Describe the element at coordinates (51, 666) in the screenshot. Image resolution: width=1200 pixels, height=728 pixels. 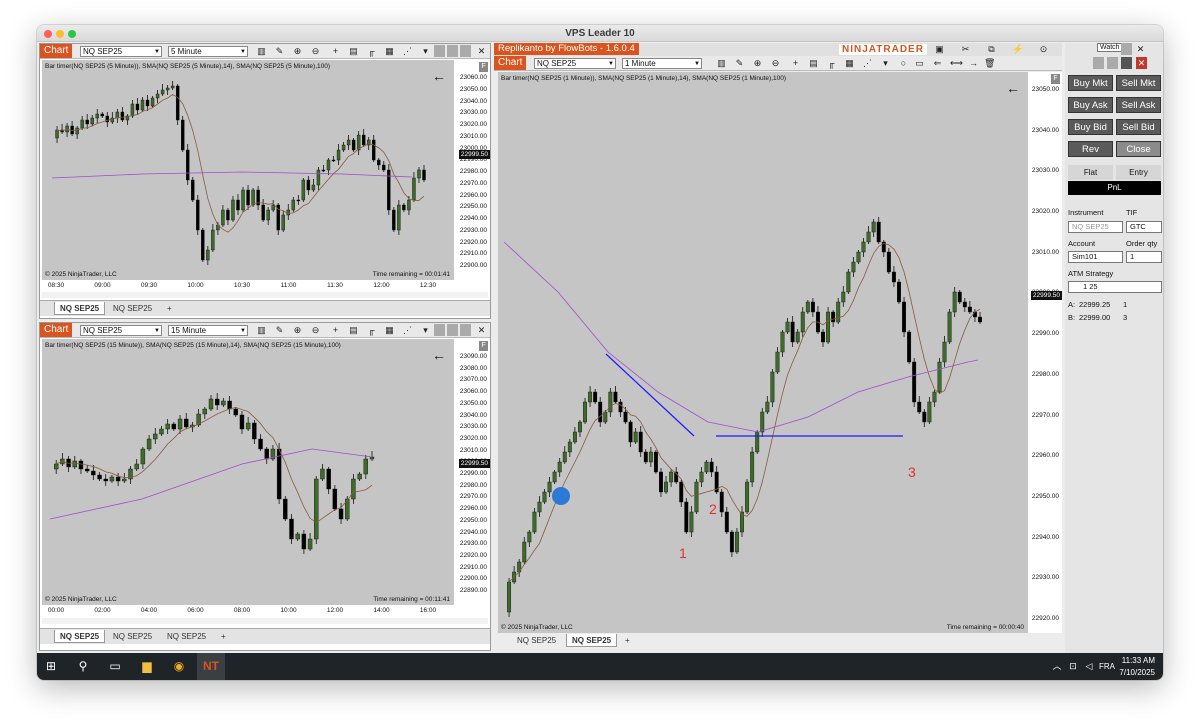
I see `windows-start-icon: ⊞` at that location.